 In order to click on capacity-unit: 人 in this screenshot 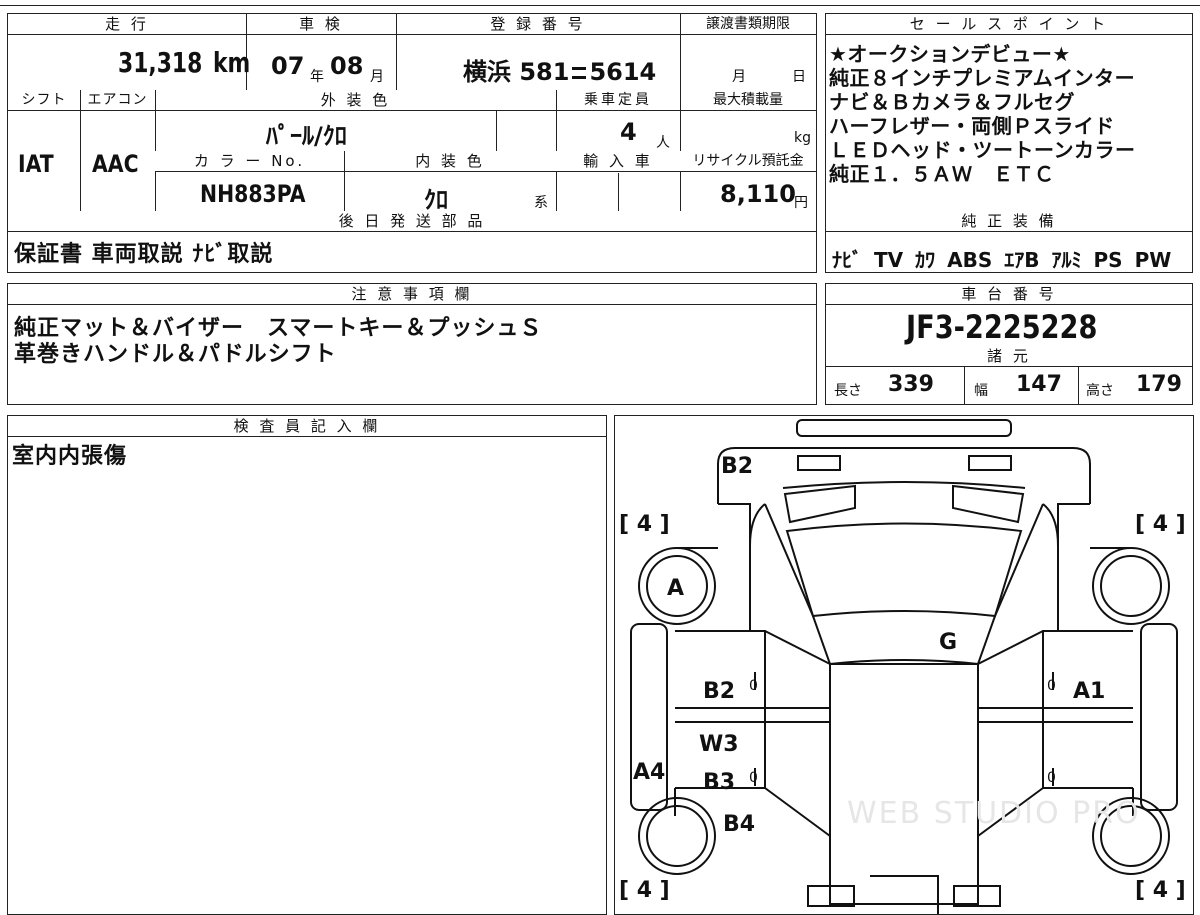, I will do `click(663, 143)`.